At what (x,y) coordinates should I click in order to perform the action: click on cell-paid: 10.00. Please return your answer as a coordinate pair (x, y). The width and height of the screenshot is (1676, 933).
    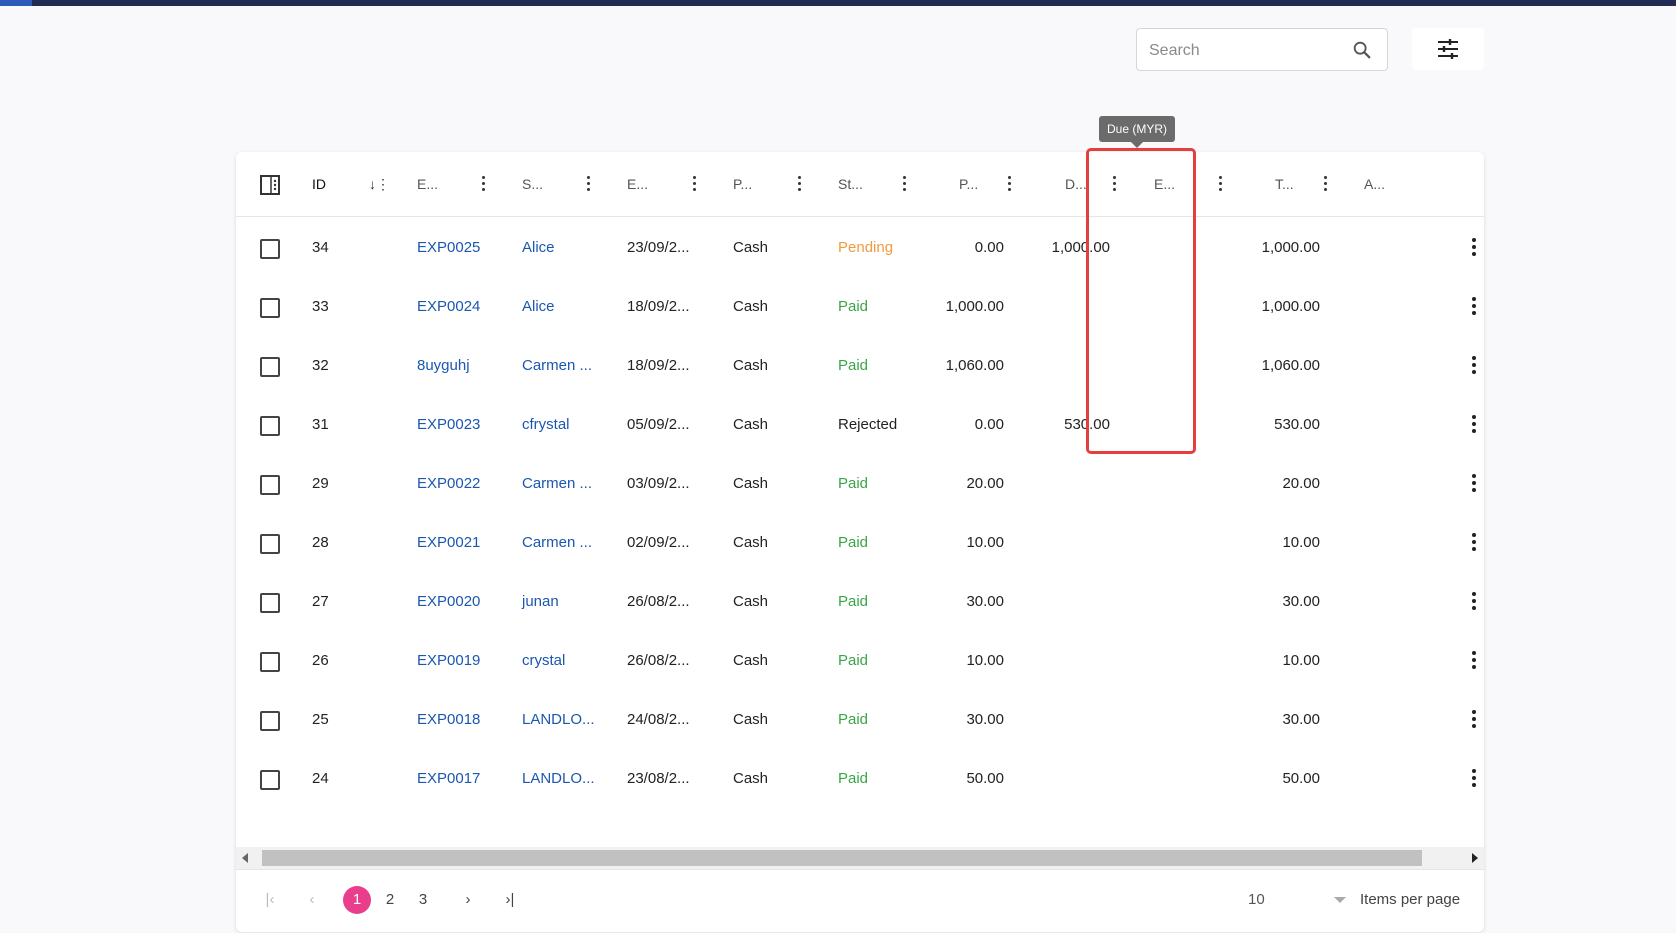
    Looking at the image, I should click on (985, 660).